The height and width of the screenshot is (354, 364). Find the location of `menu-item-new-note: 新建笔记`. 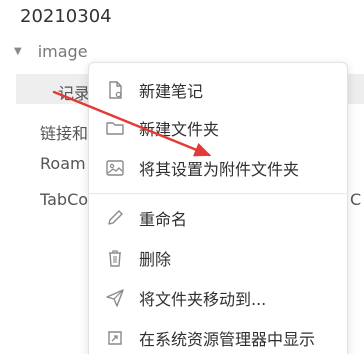

menu-item-new-note: 新建笔记 is located at coordinates (218, 90).